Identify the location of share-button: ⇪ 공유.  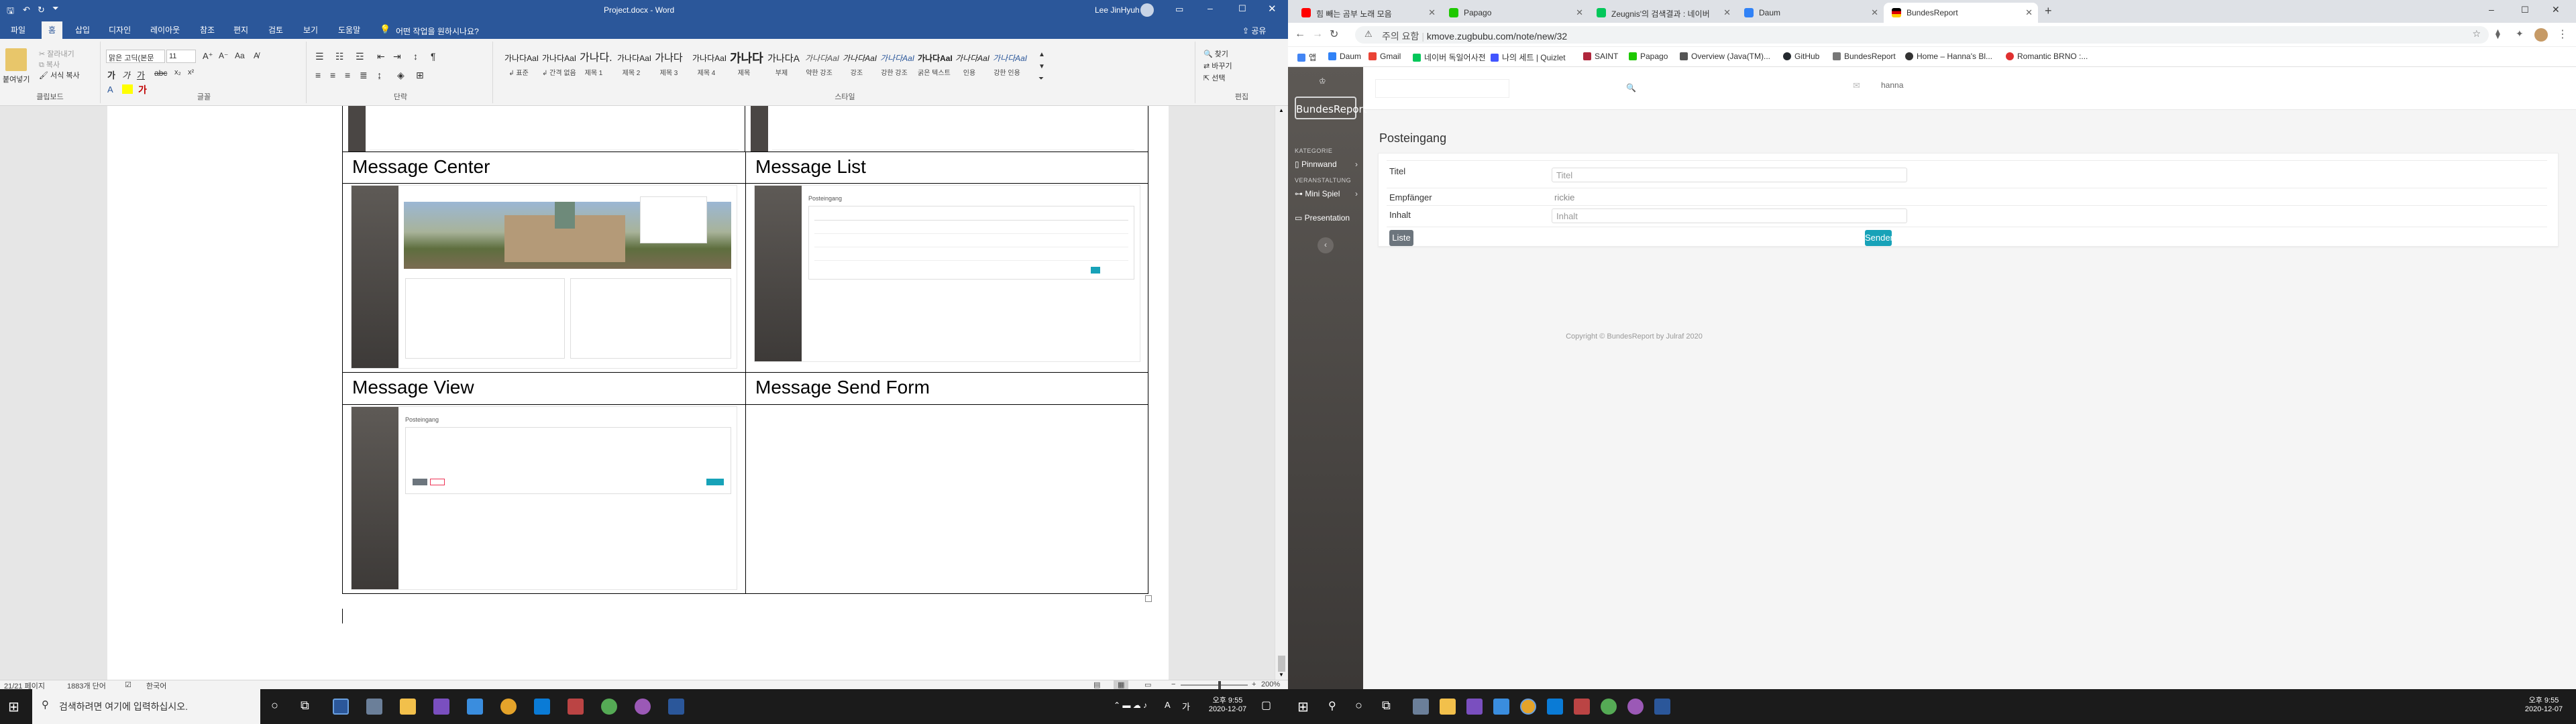
(1254, 30).